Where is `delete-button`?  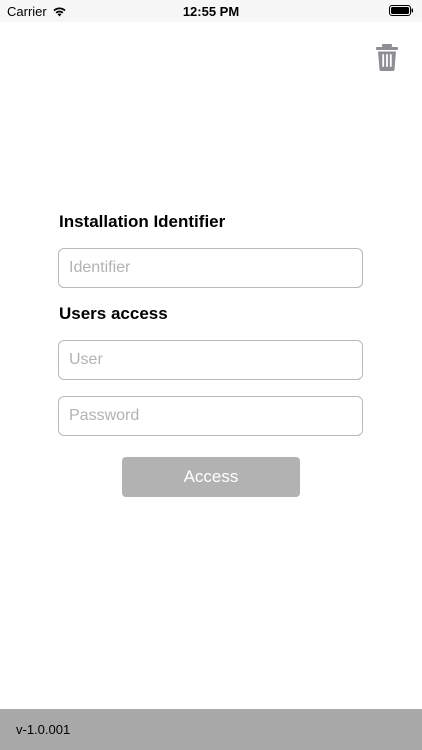 delete-button is located at coordinates (387, 57).